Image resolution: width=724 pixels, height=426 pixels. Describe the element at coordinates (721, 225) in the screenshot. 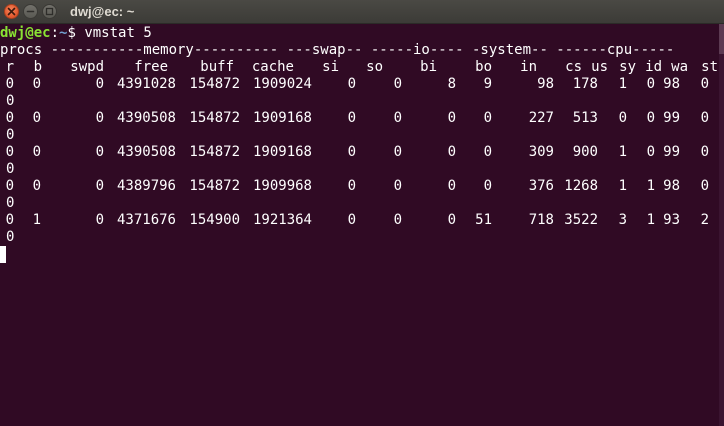

I see `scrollbar` at that location.